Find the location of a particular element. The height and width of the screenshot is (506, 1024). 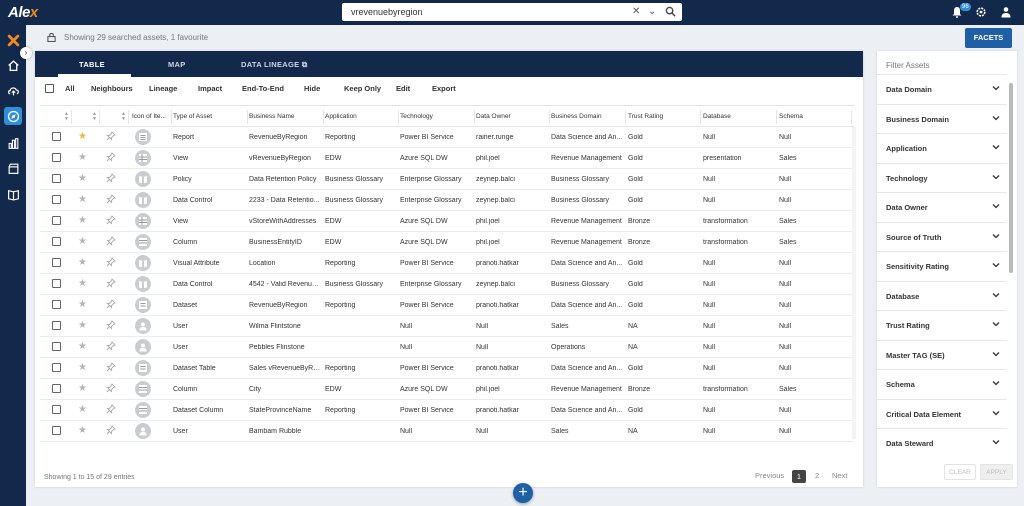

search-input: vrevenuebyregion is located at coordinates (387, 12).